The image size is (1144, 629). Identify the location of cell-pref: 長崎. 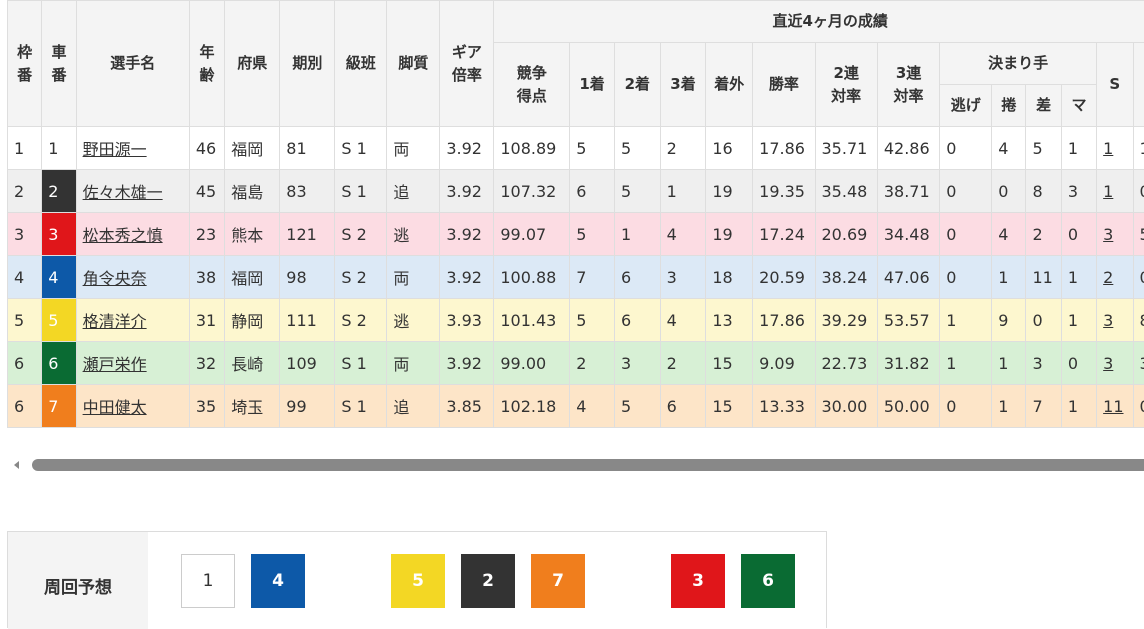
(252, 363).